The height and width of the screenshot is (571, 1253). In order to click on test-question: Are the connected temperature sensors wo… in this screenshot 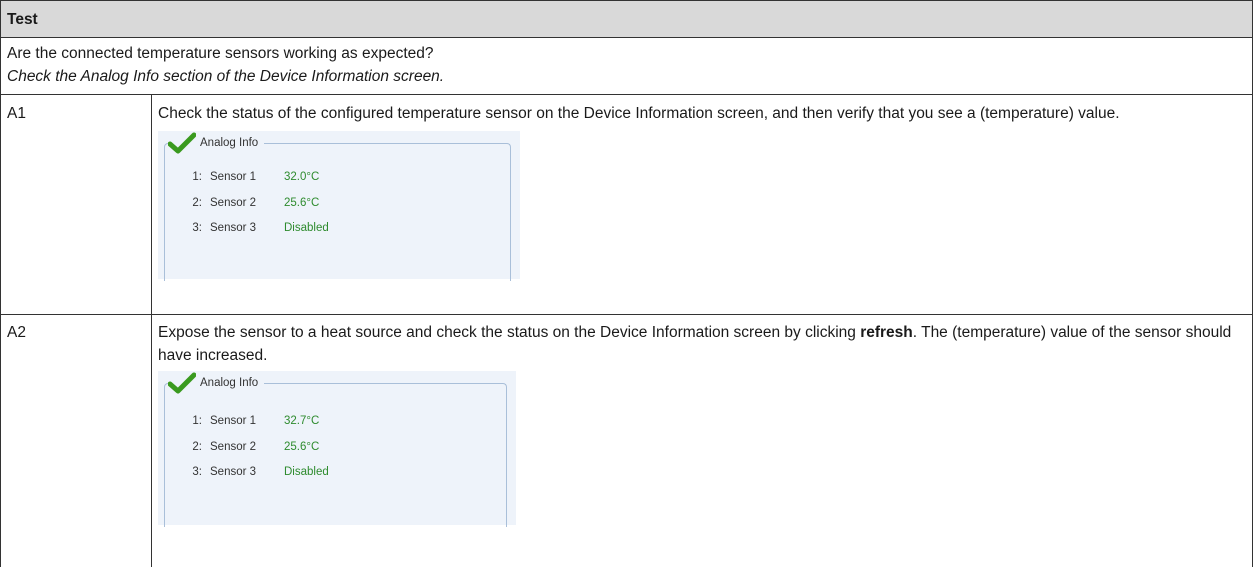, I will do `click(220, 53)`.